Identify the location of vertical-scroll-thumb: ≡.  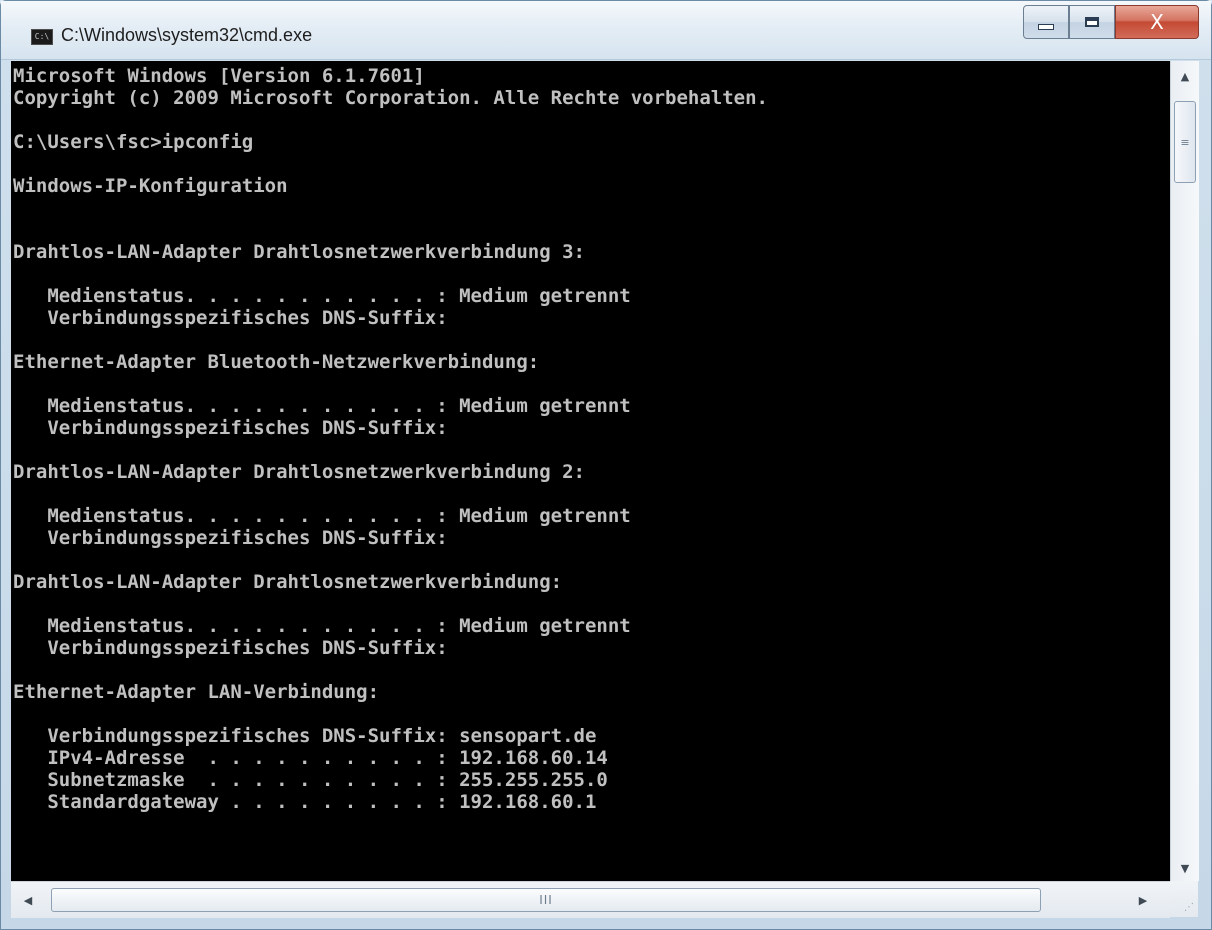
(1185, 142).